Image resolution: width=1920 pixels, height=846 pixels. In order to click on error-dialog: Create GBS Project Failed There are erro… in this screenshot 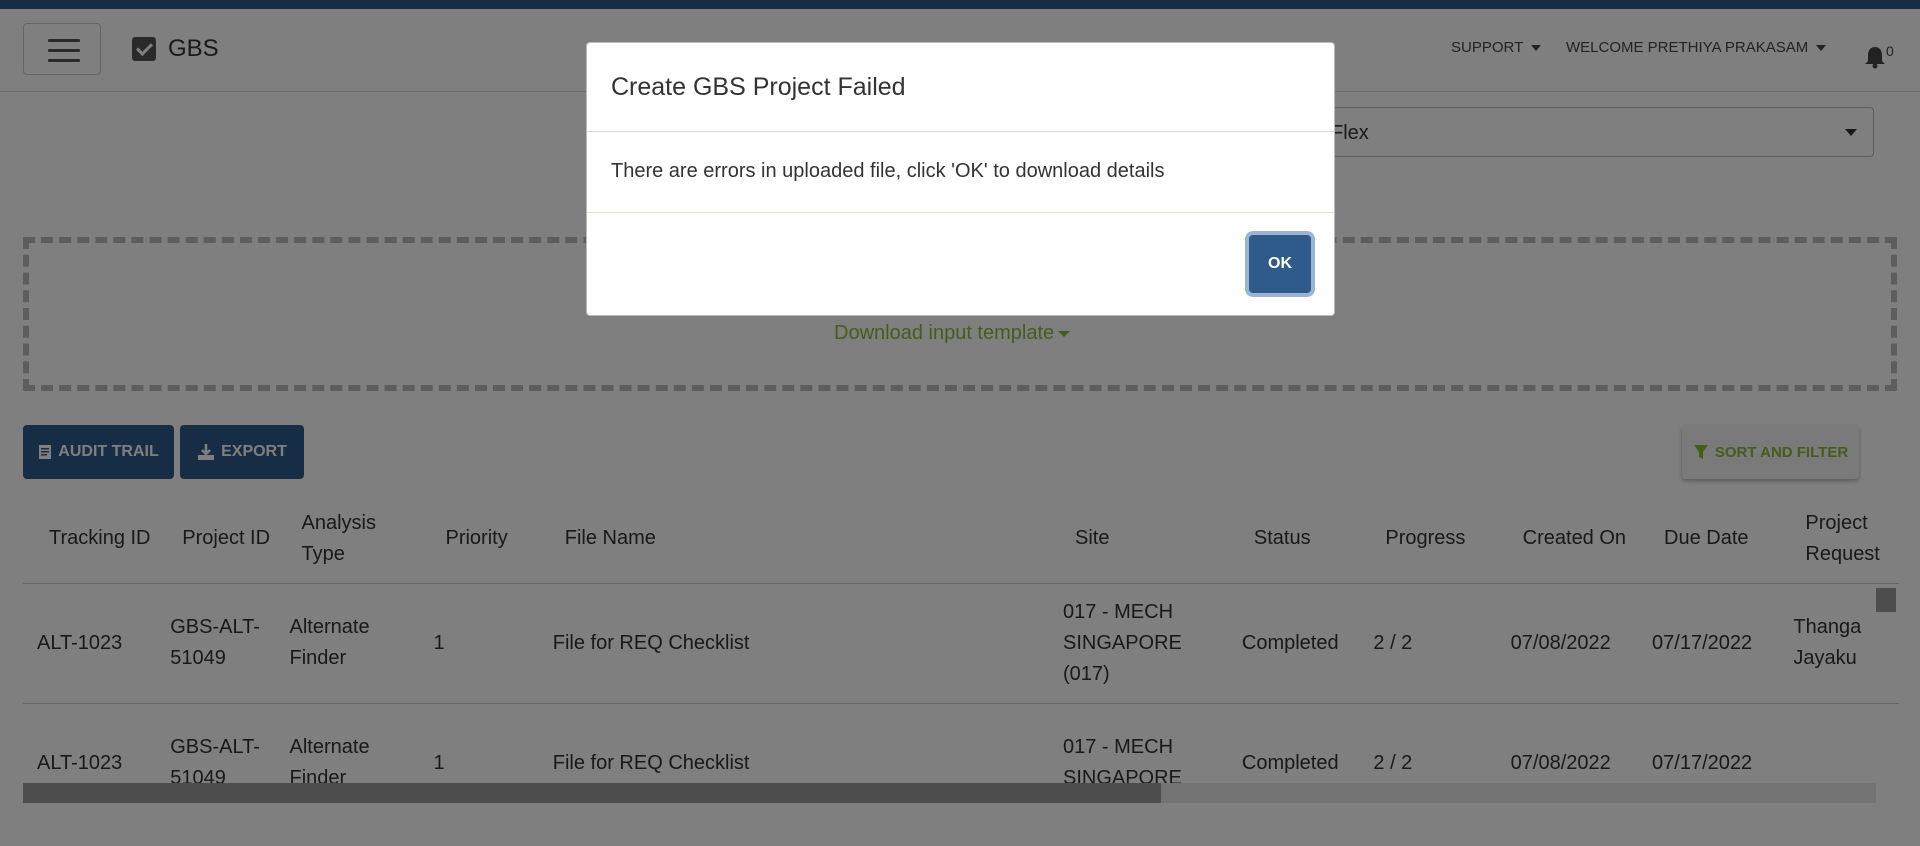, I will do `click(960, 179)`.